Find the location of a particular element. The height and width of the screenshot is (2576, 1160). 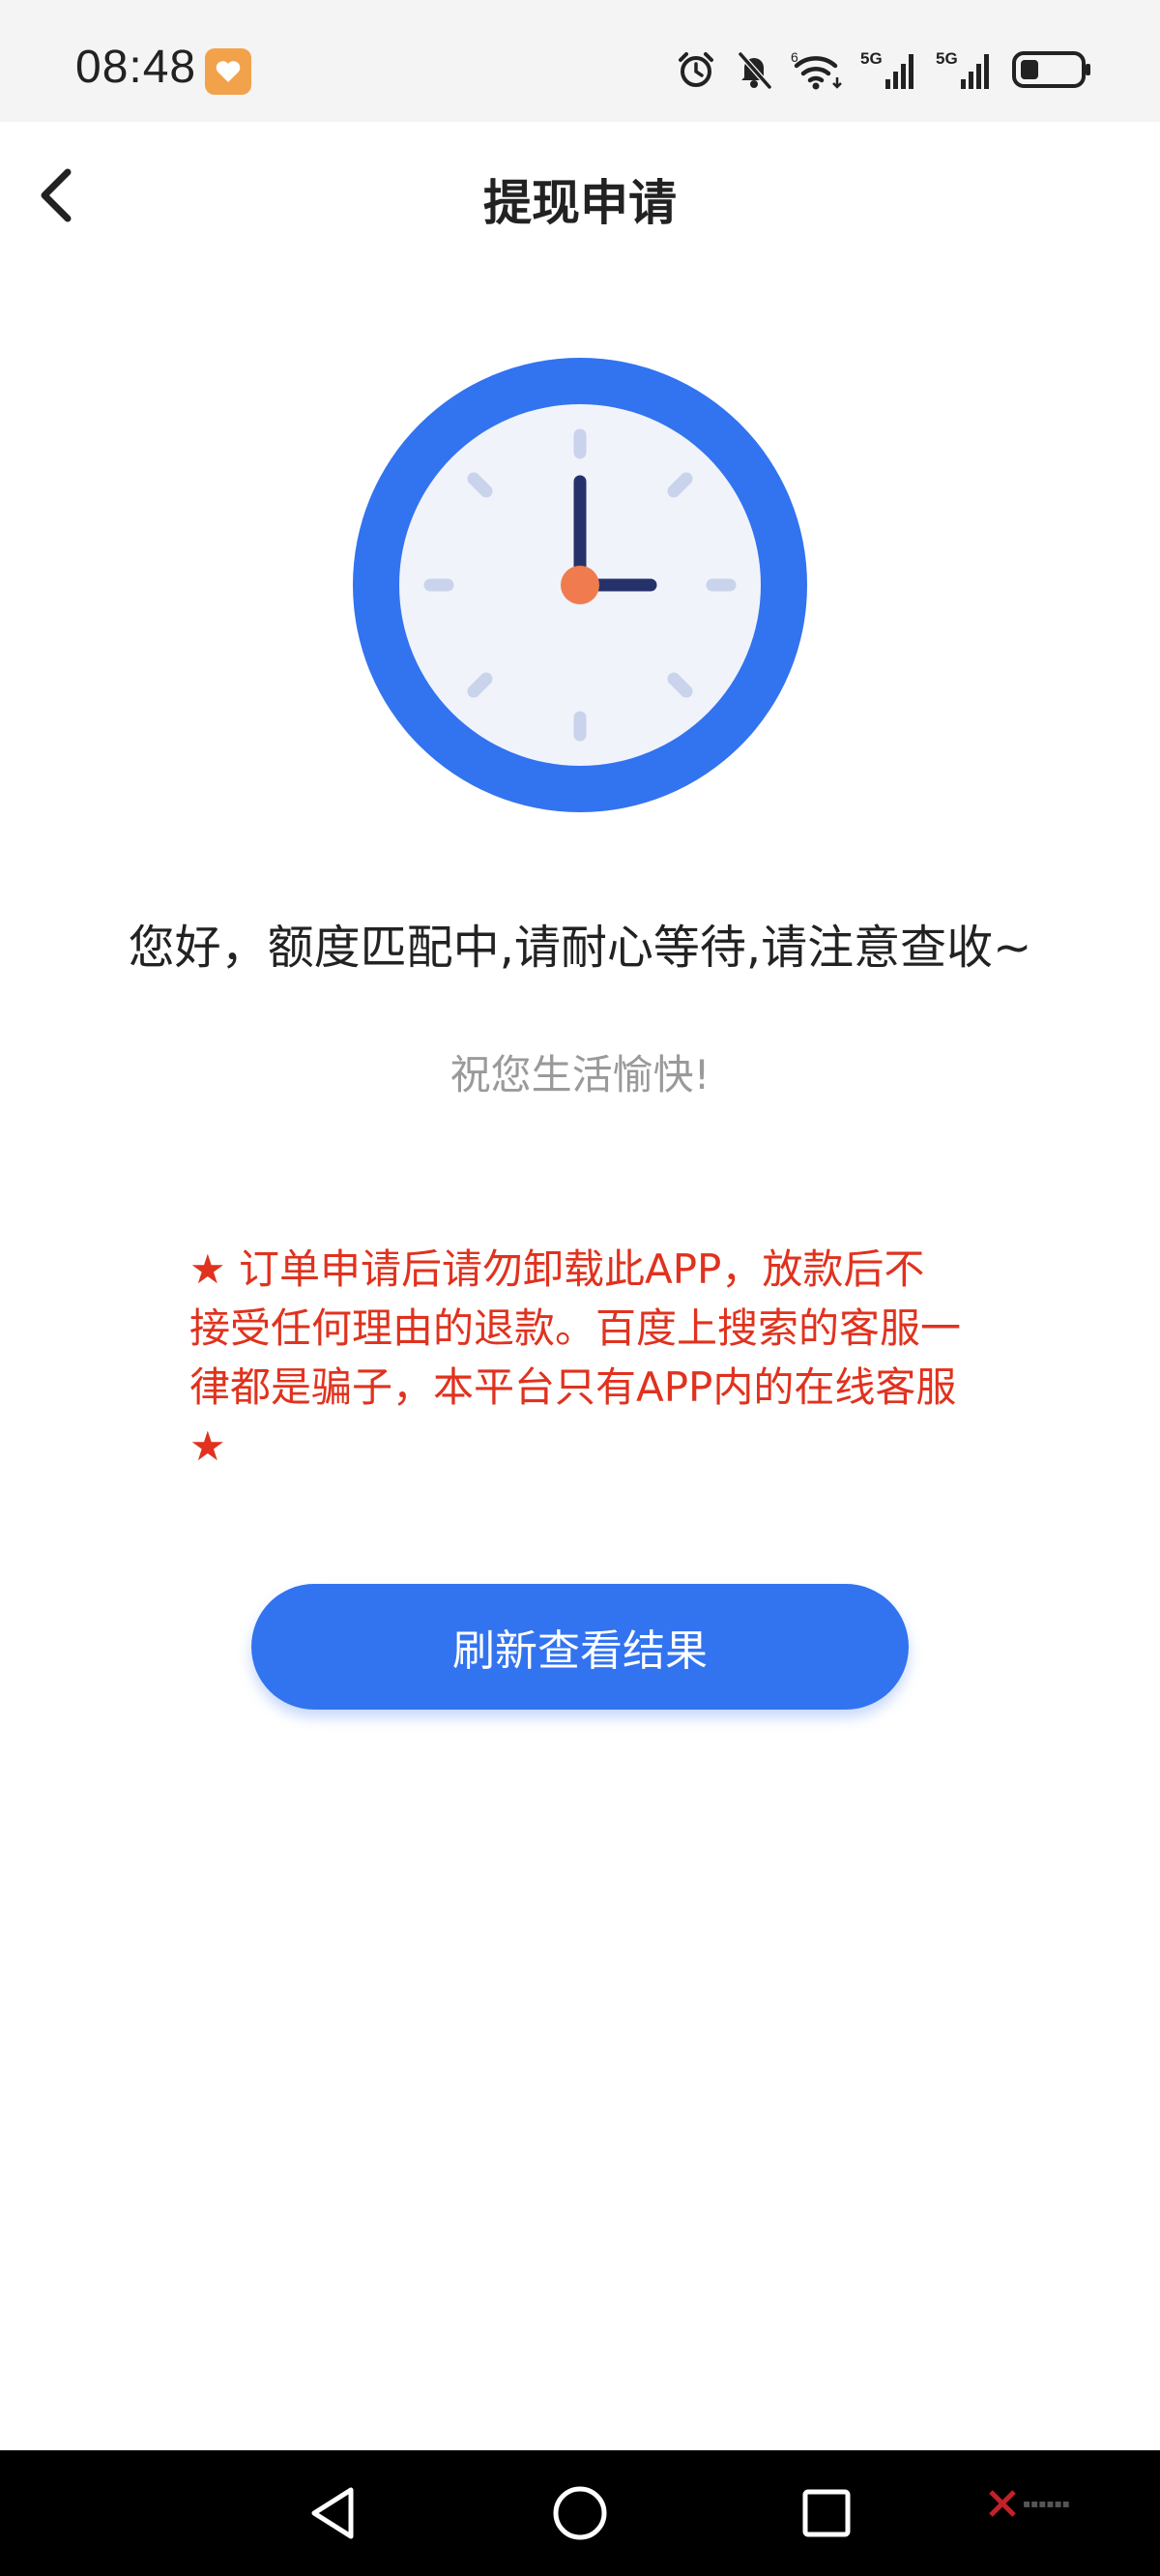

app-notification-icon is located at coordinates (228, 71).